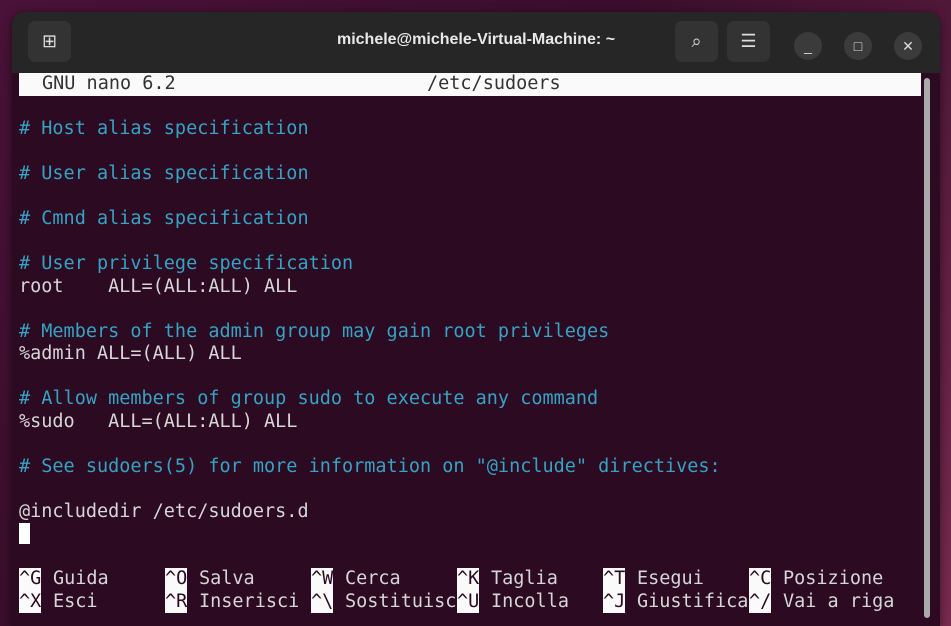  What do you see at coordinates (30, 579) in the screenshot?
I see `shortcut-key: ^G` at bounding box center [30, 579].